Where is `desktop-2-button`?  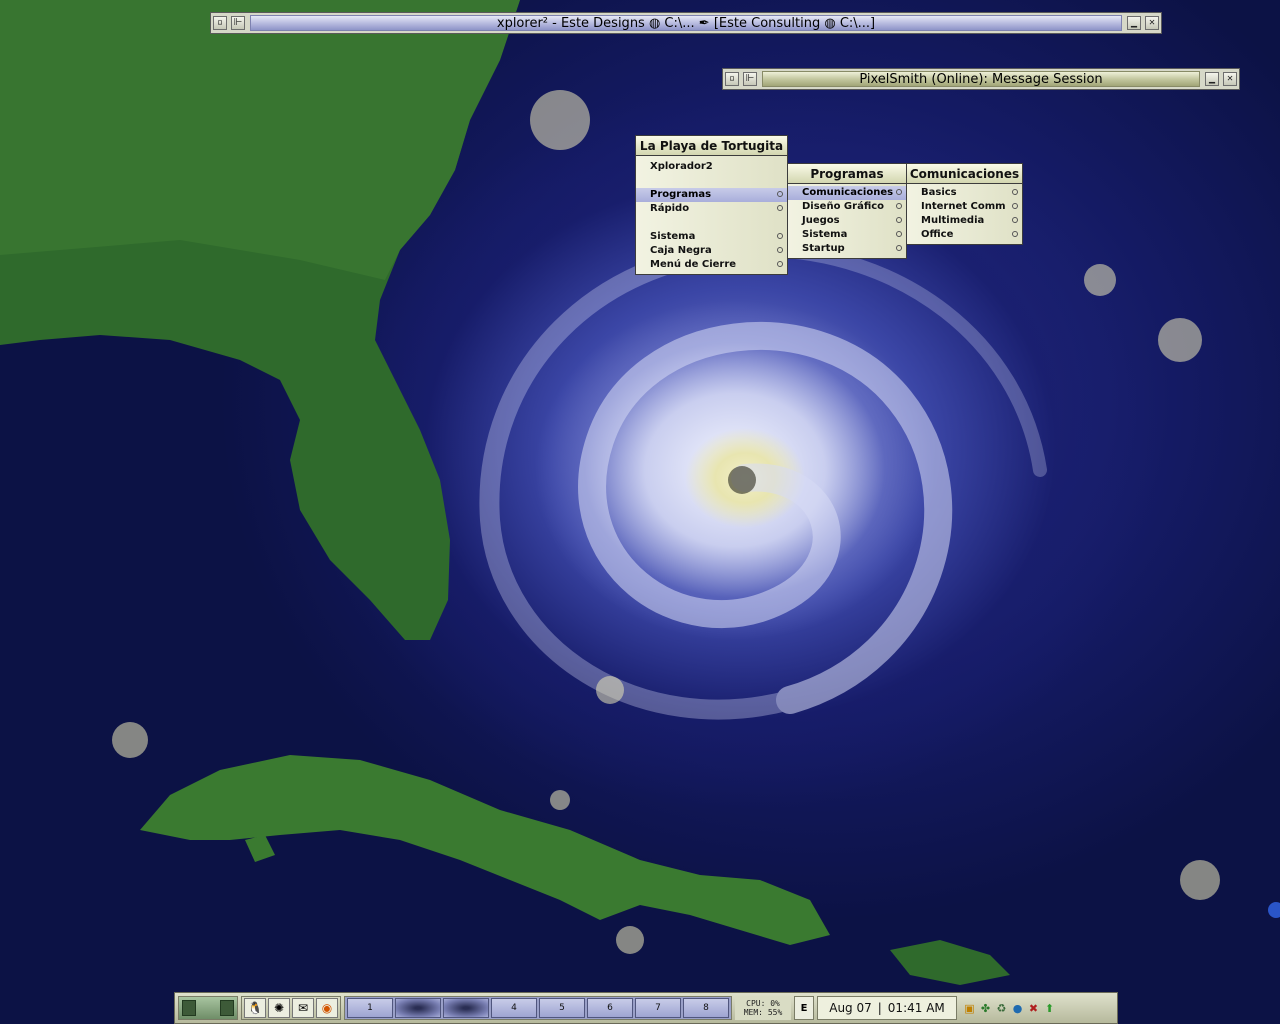
desktop-2-button is located at coordinates (418, 1008).